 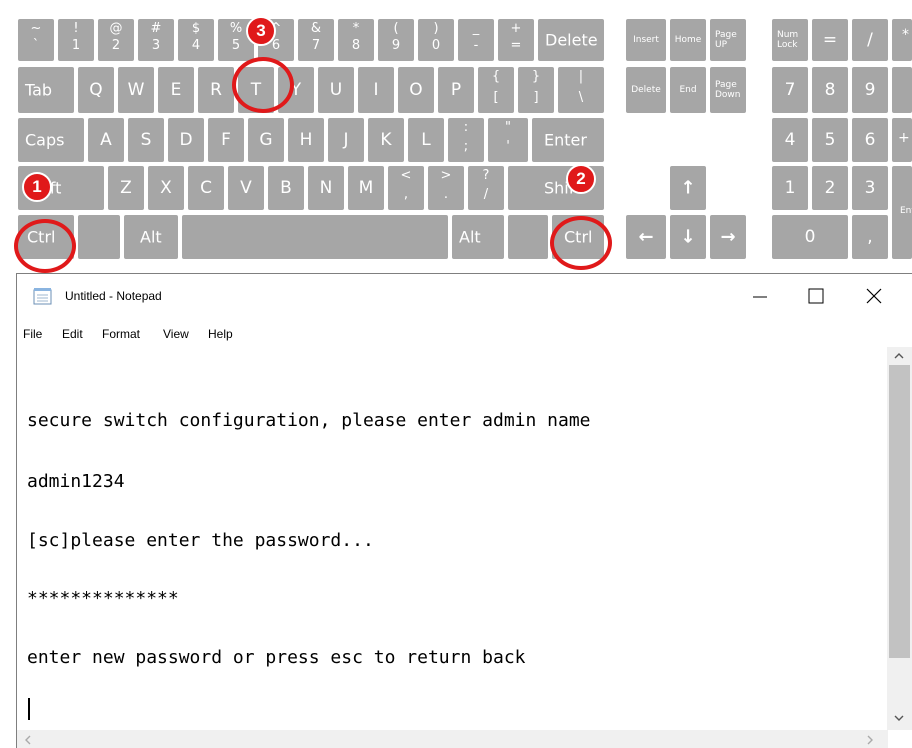 I want to click on key-n: N, so click(x=326, y=188).